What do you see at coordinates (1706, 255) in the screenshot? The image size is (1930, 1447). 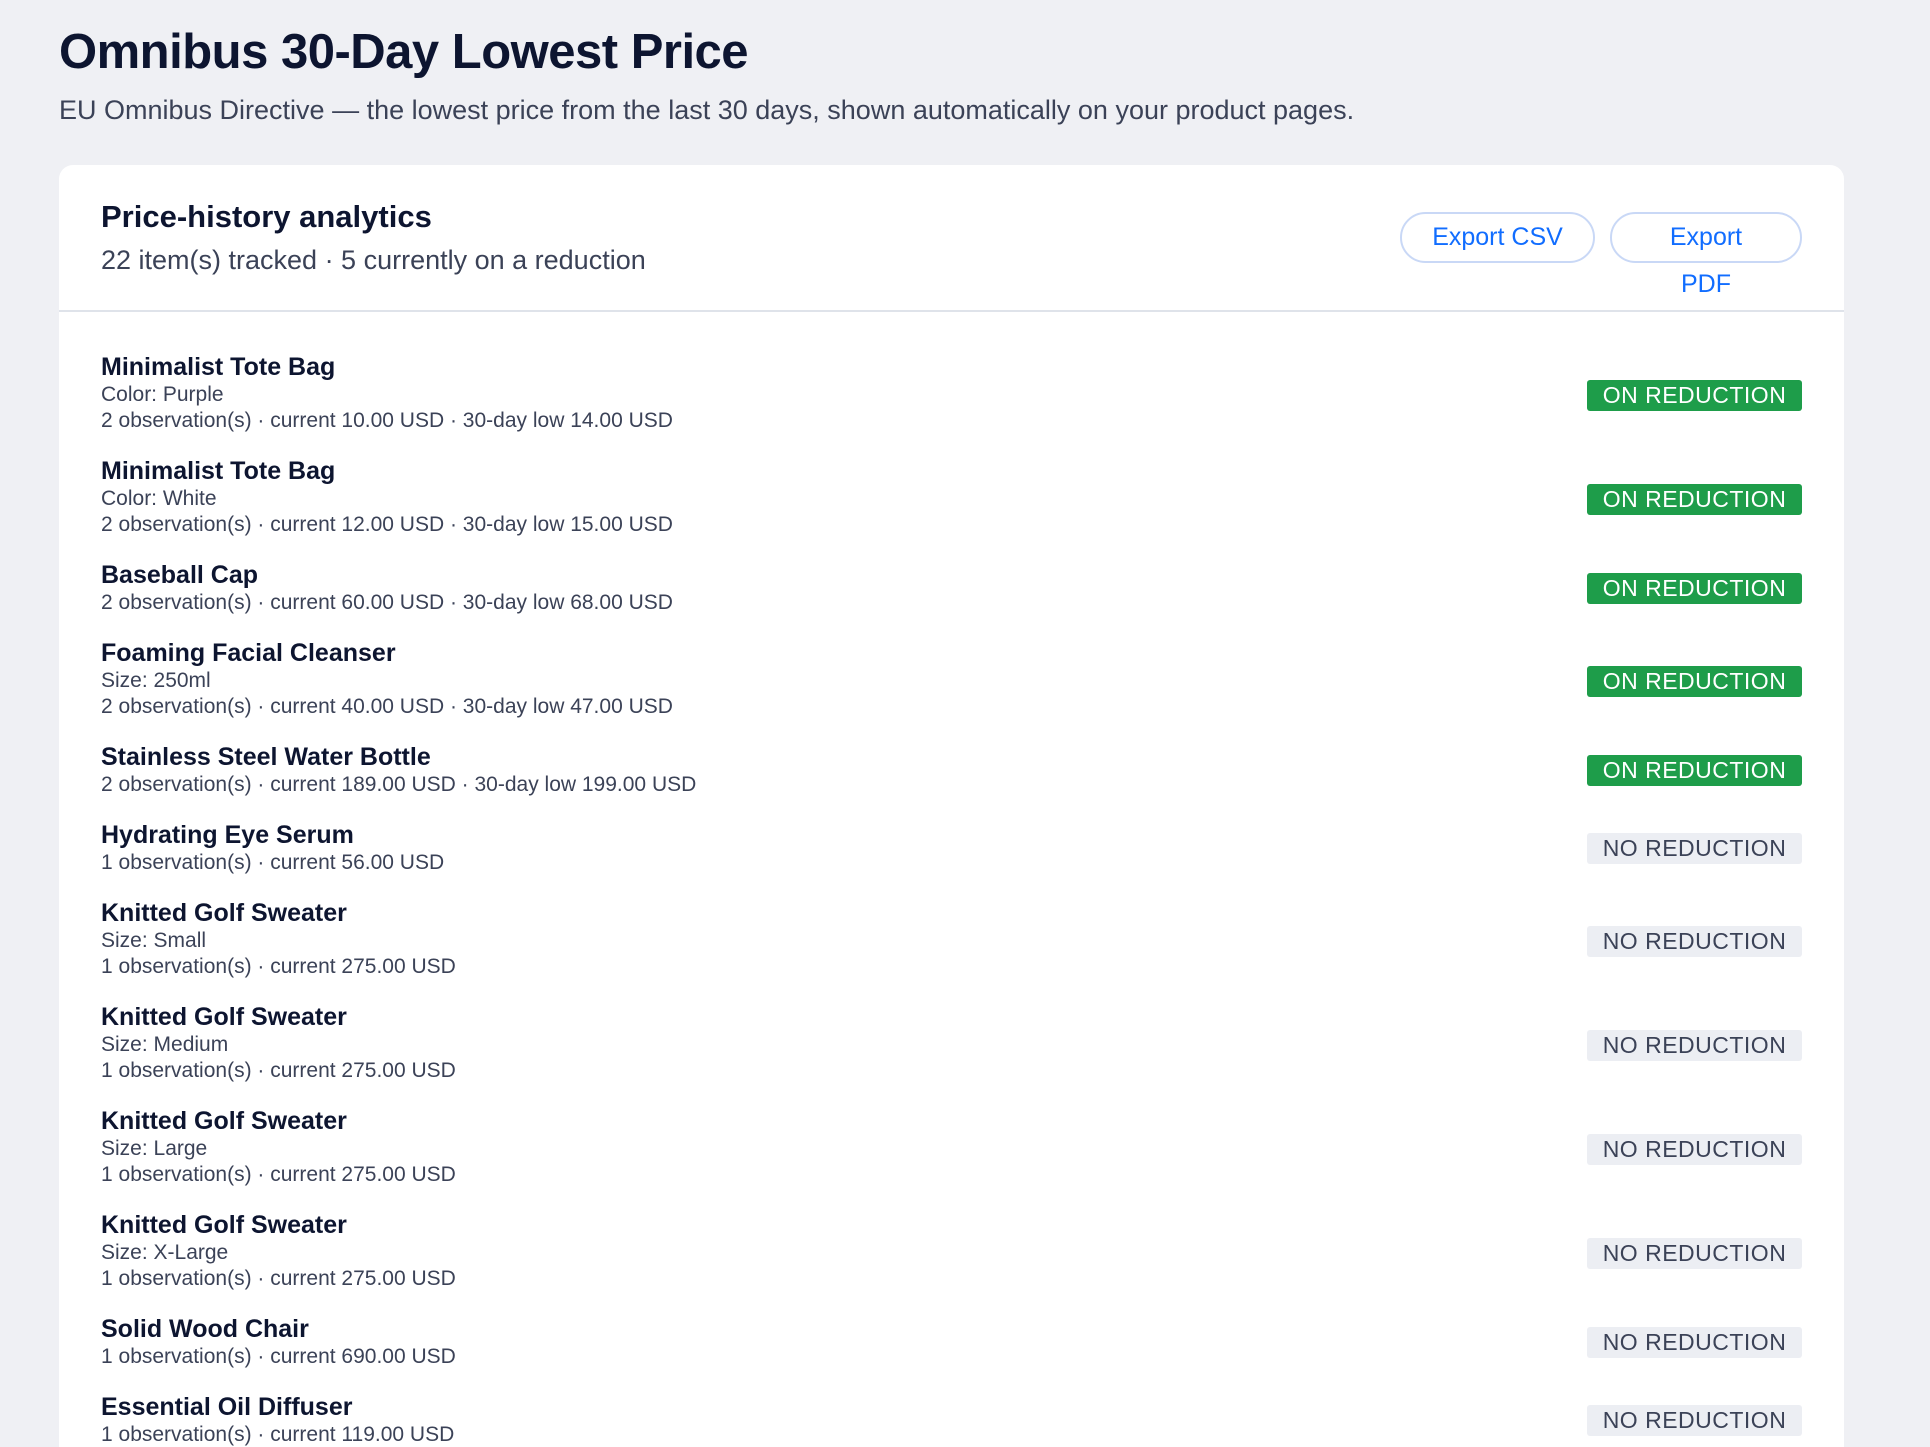 I see `export-pdf-button: Export PDF` at bounding box center [1706, 255].